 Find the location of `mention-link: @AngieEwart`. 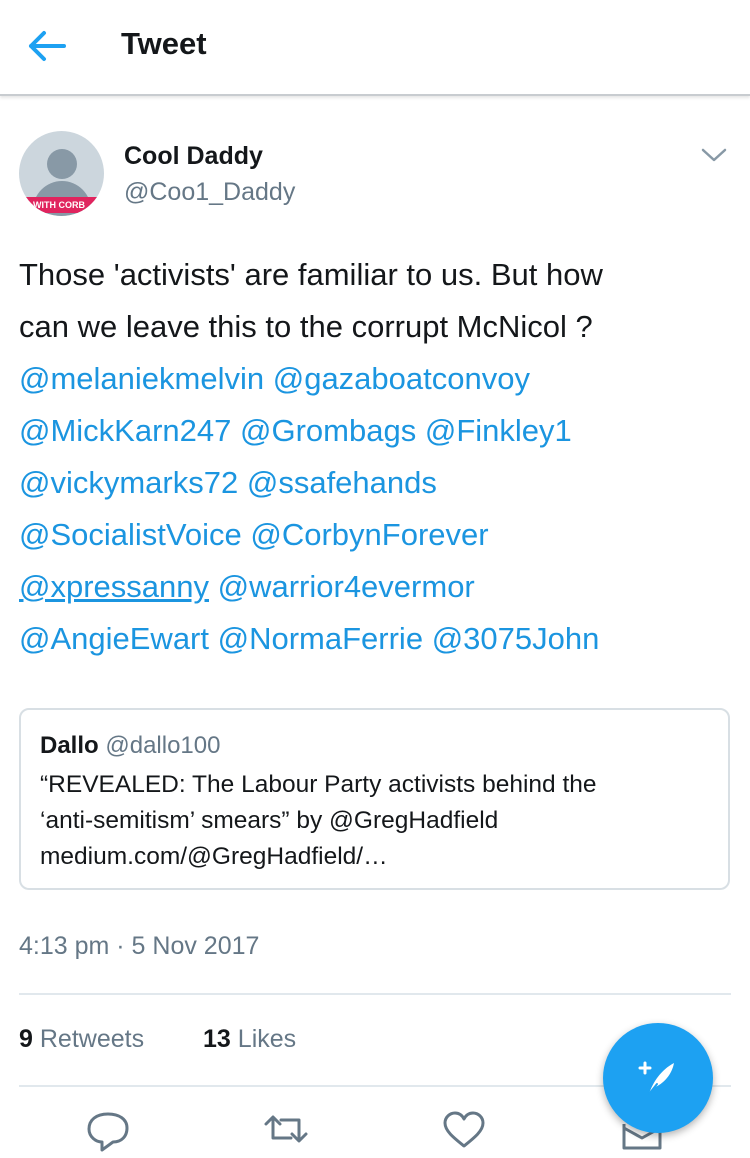

mention-link: @AngieEwart is located at coordinates (114, 638).